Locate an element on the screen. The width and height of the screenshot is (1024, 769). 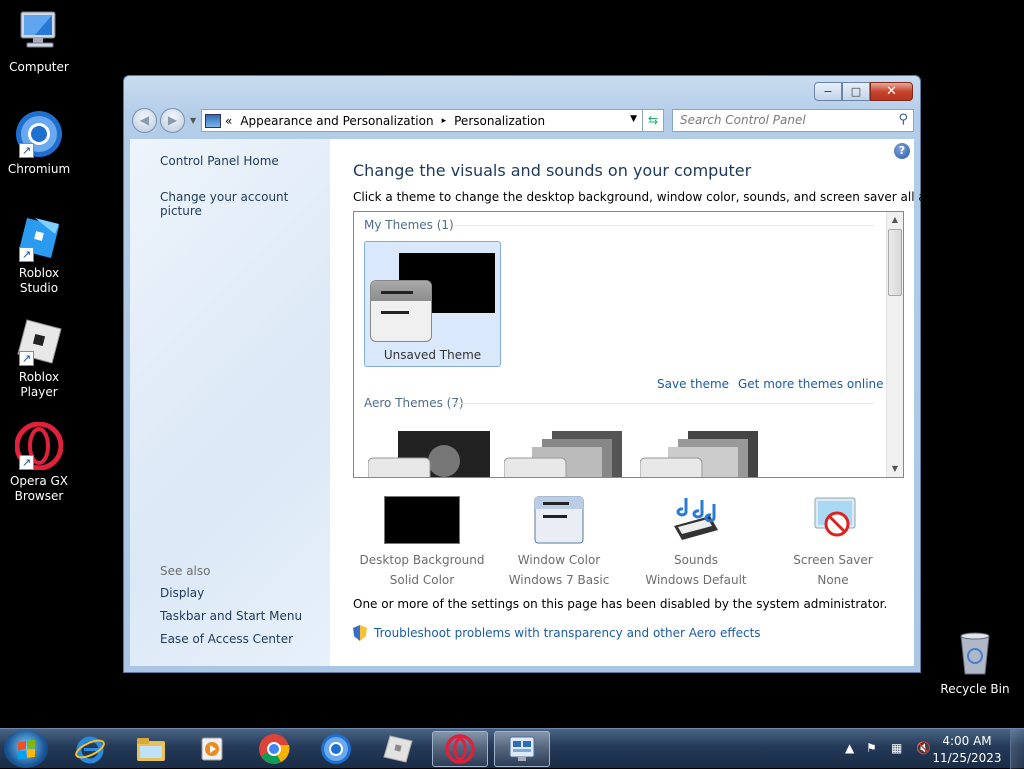
back-button: ◀ is located at coordinates (144, 120).